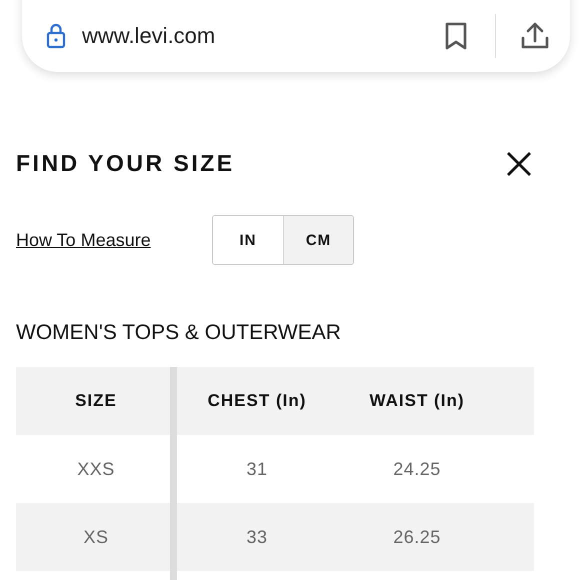 The width and height of the screenshot is (580, 580). I want to click on url-text: www.levi.com, so click(149, 36).